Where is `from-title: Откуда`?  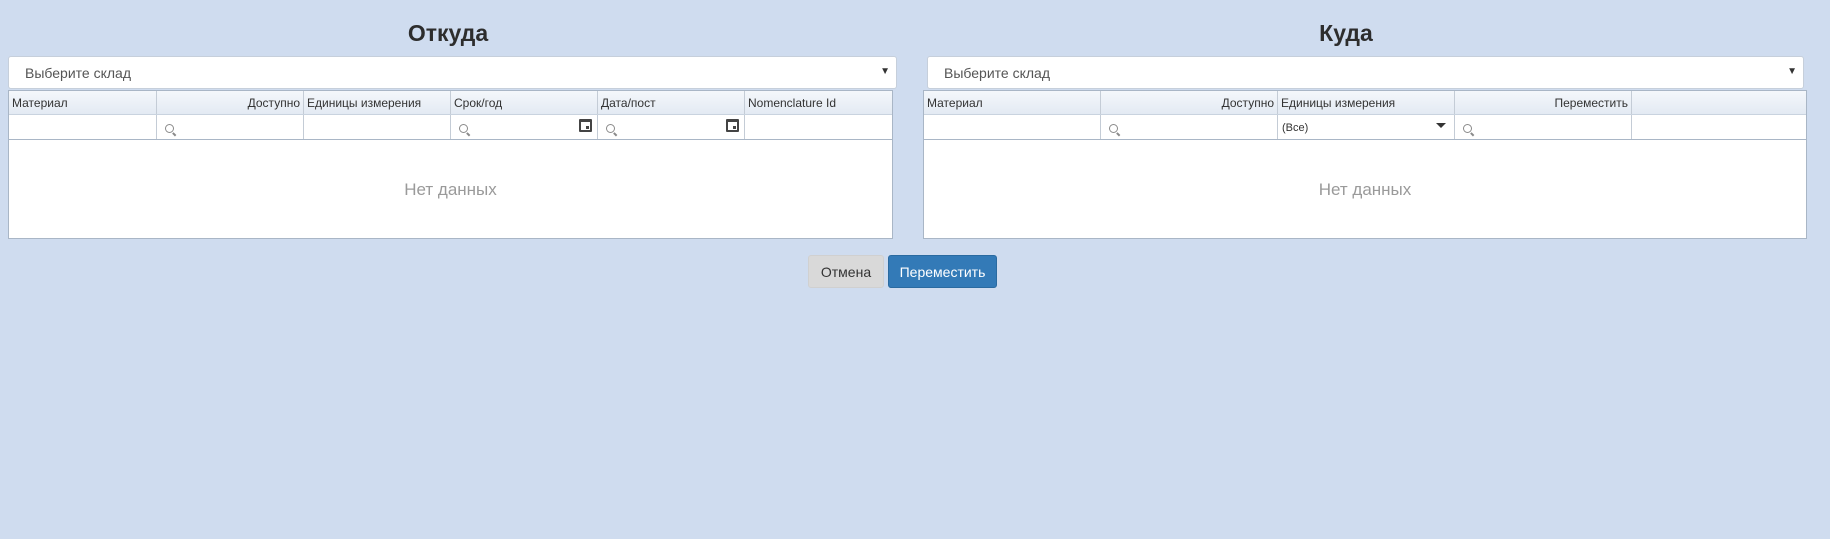 from-title: Откуда is located at coordinates (448, 33).